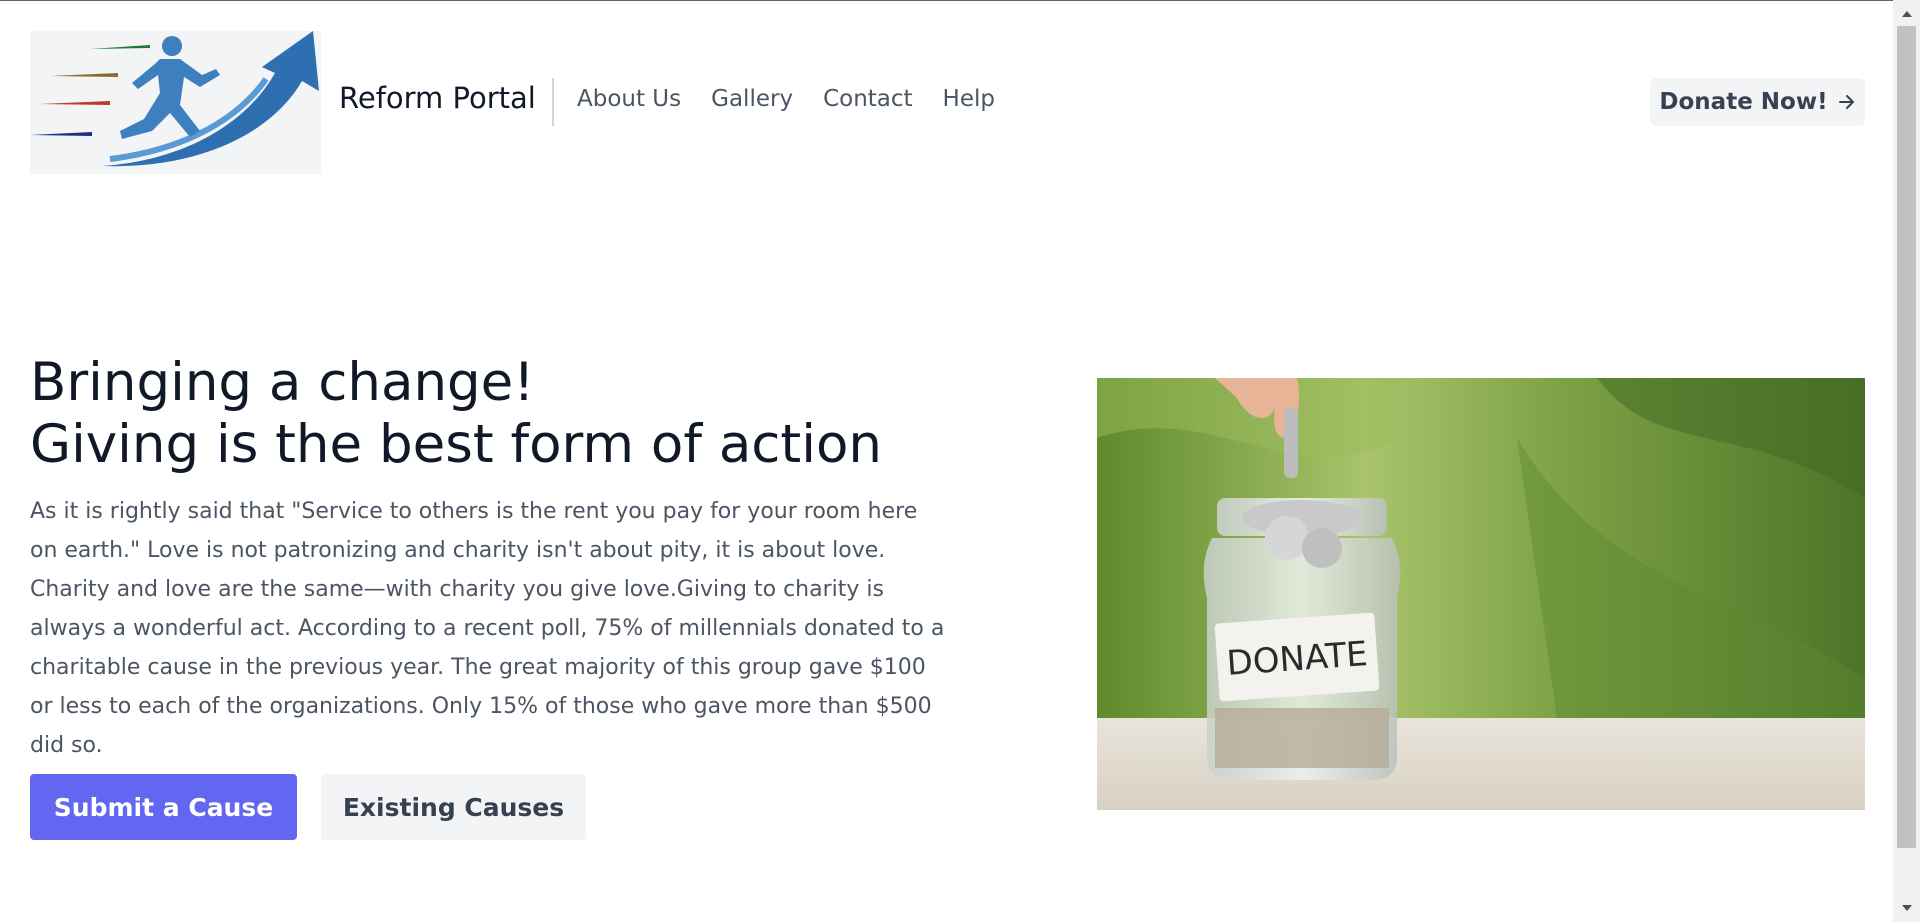 The width and height of the screenshot is (1920, 922). What do you see at coordinates (752, 99) in the screenshot?
I see `nav-gallery: Gallery` at bounding box center [752, 99].